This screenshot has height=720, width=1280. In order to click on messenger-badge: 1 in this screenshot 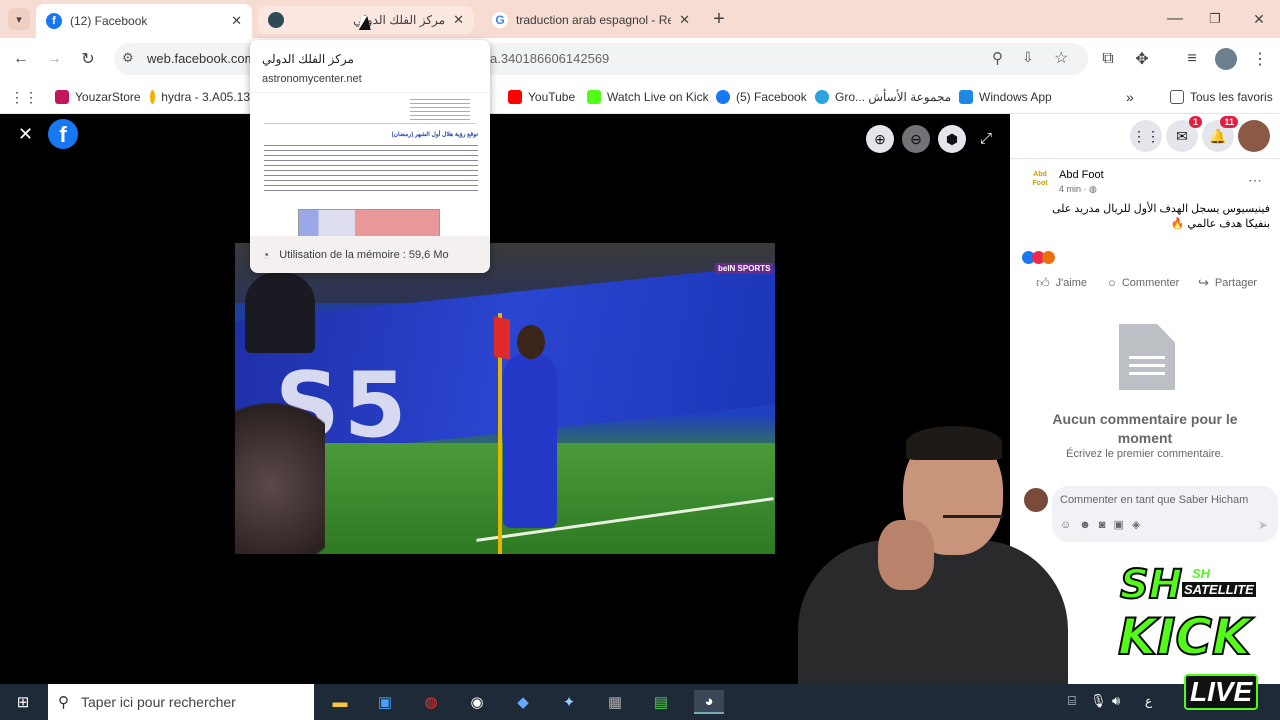, I will do `click(1195, 122)`.